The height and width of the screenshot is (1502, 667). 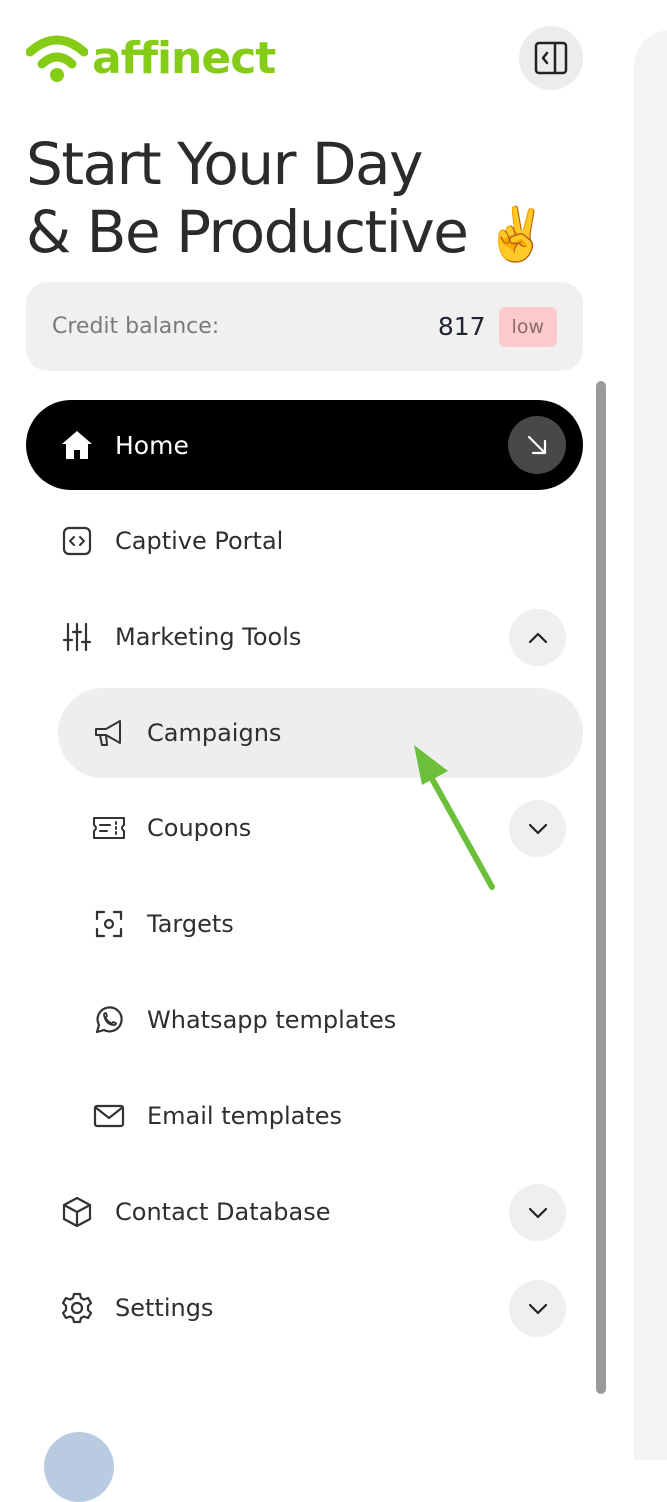 What do you see at coordinates (164, 1308) in the screenshot?
I see `nav-item-label: Settings` at bounding box center [164, 1308].